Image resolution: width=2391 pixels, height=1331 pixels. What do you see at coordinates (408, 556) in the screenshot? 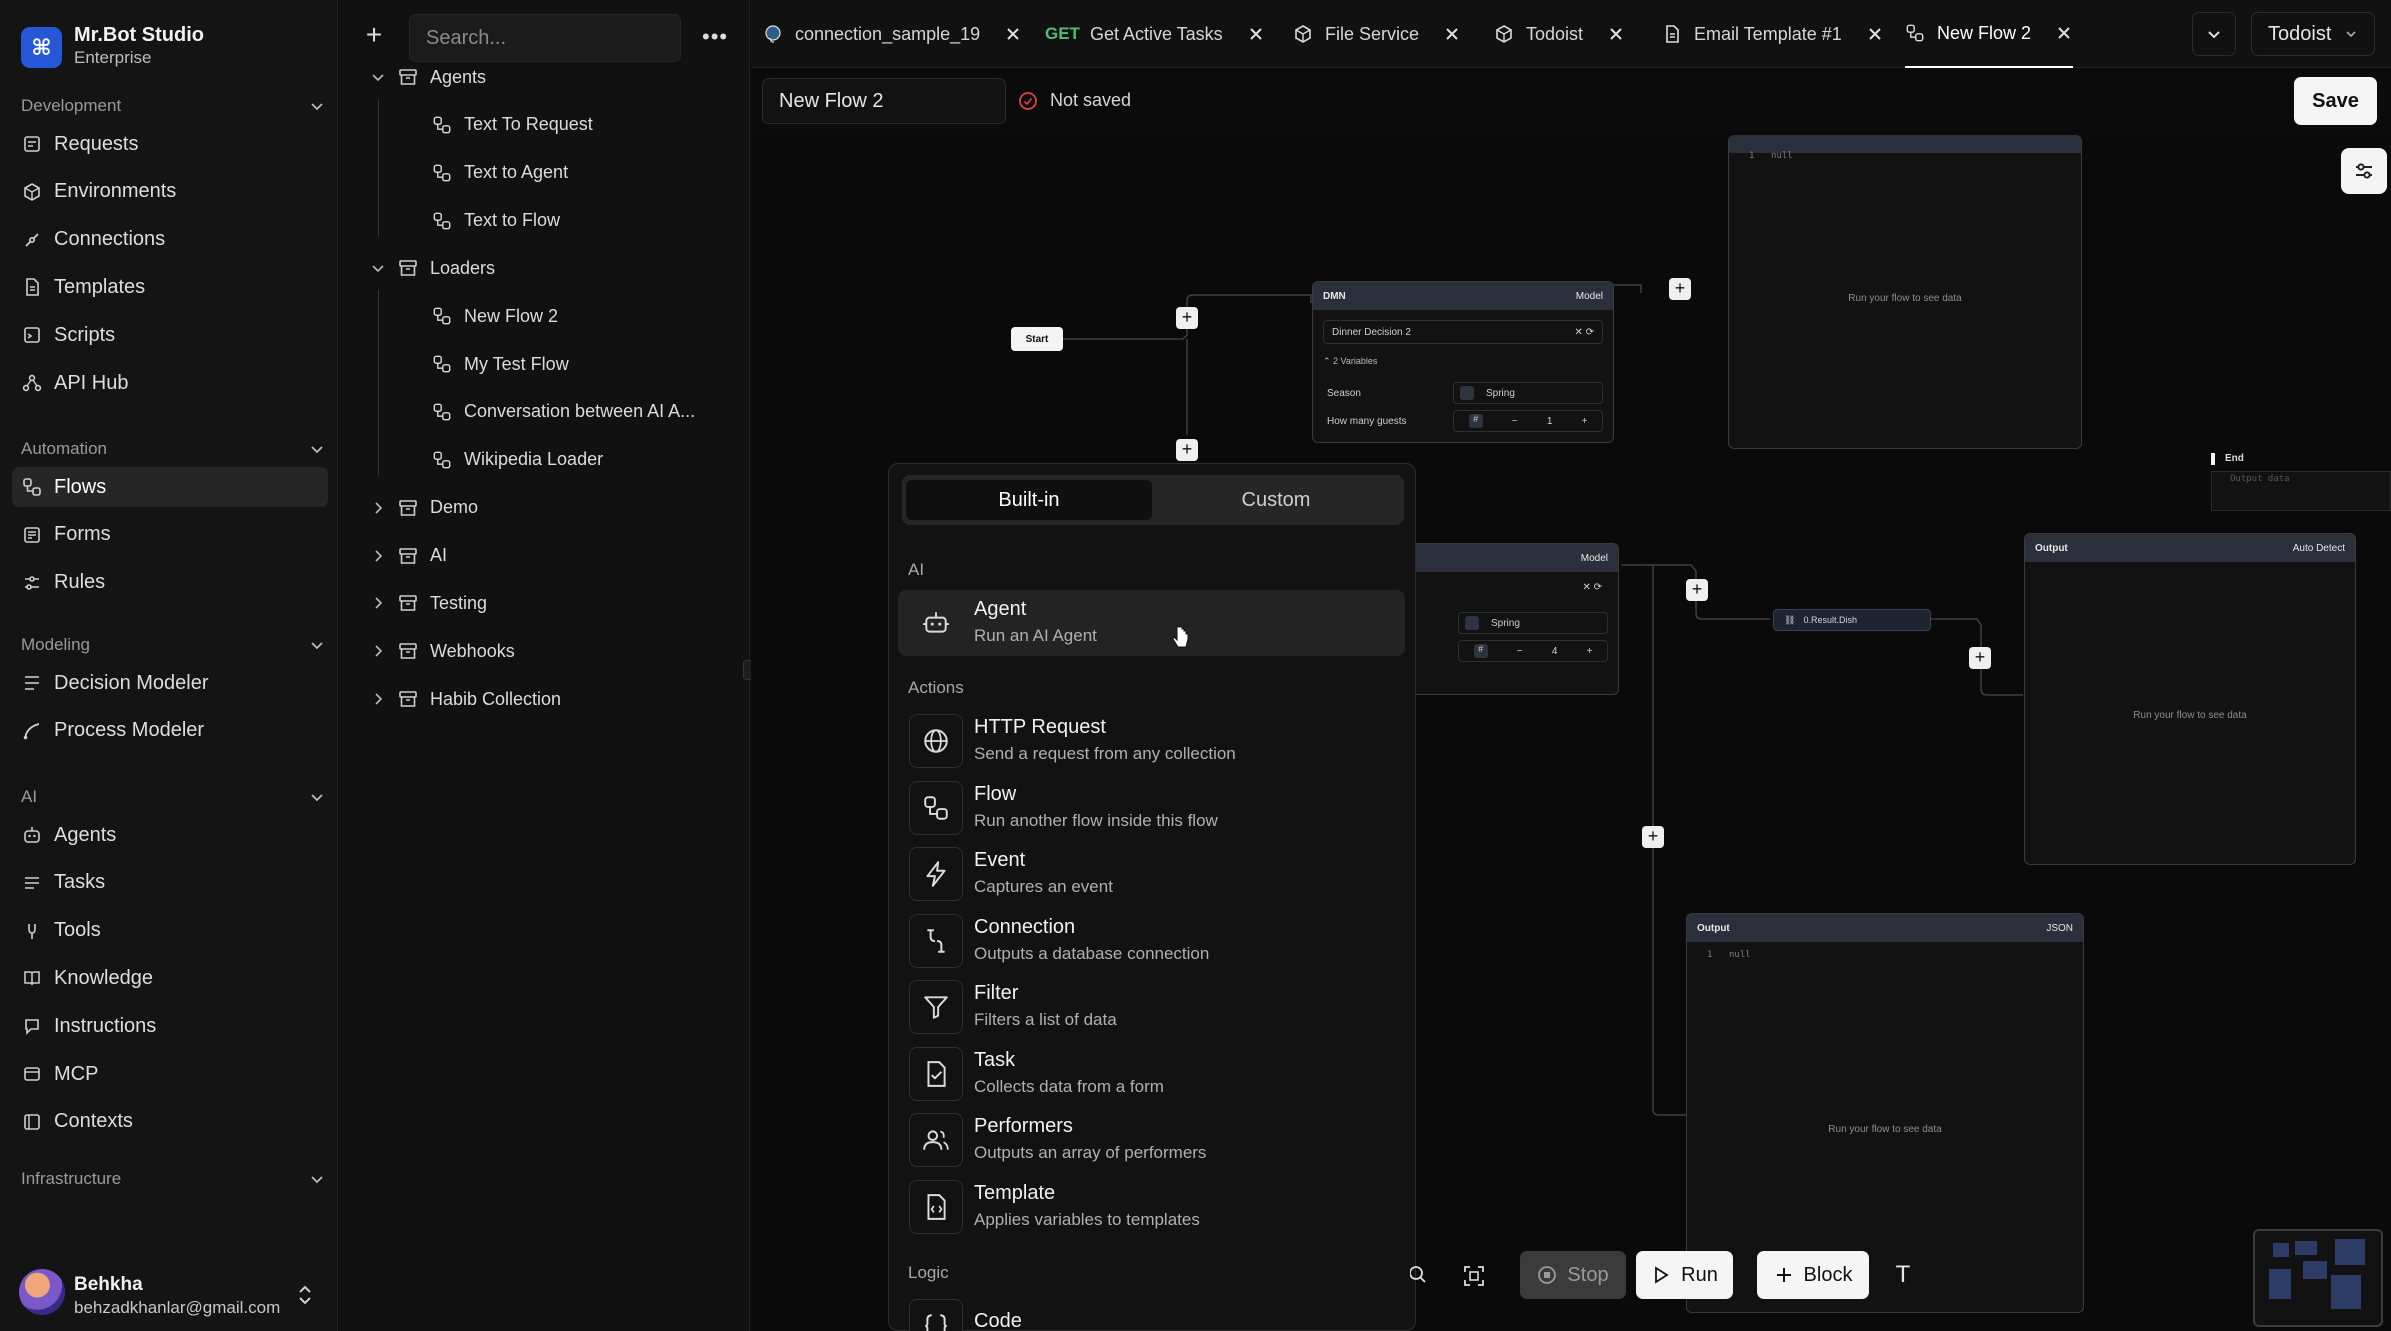
I see `tree-folder: AI` at bounding box center [408, 556].